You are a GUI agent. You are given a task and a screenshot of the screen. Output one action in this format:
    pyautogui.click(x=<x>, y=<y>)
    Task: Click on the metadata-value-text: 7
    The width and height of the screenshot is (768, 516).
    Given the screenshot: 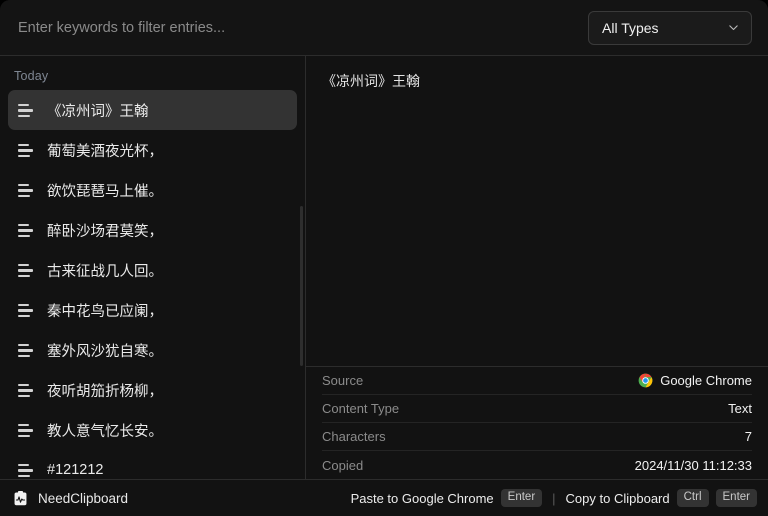 What is the action you would take?
    pyautogui.click(x=748, y=436)
    